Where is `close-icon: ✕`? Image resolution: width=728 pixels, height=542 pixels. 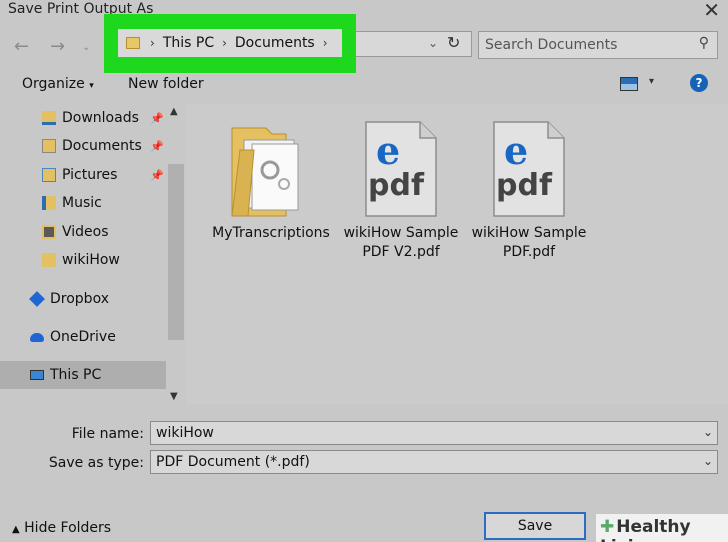
close-icon: ✕ is located at coordinates (711, 10).